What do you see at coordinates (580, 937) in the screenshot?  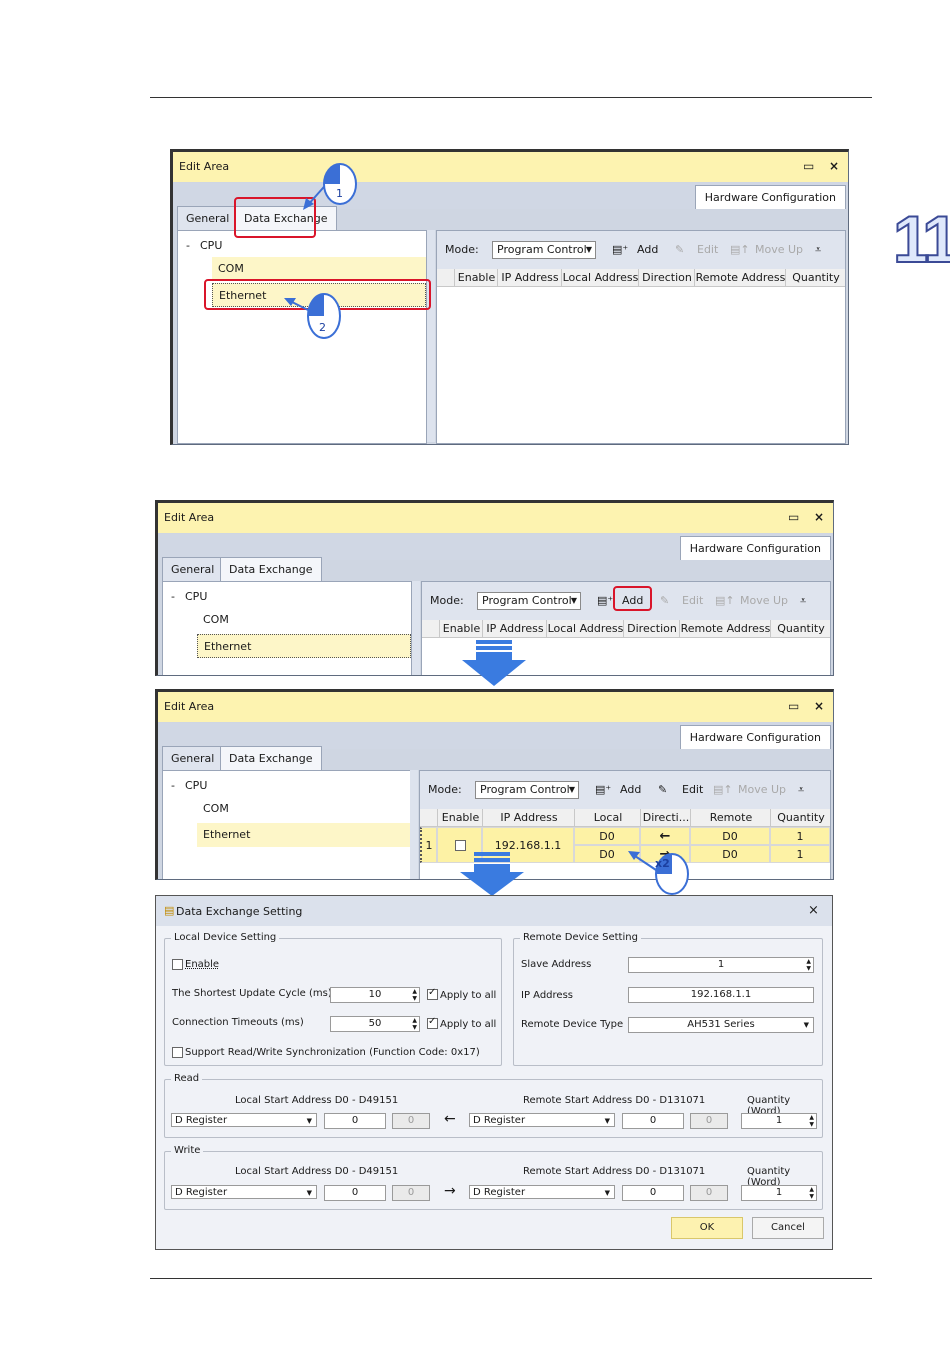 I see `remote-device-group-label: Remote Device Setting` at bounding box center [580, 937].